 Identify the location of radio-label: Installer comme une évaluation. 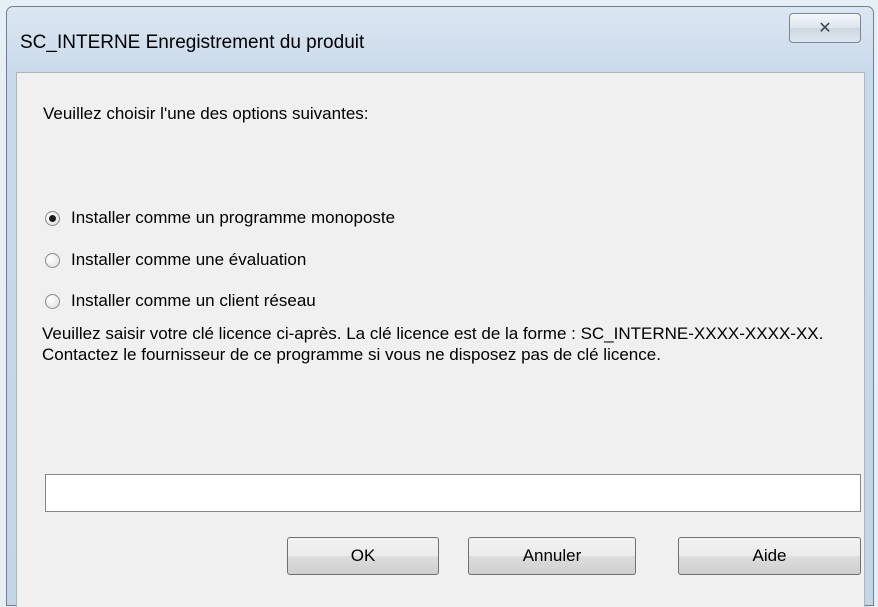
(189, 259).